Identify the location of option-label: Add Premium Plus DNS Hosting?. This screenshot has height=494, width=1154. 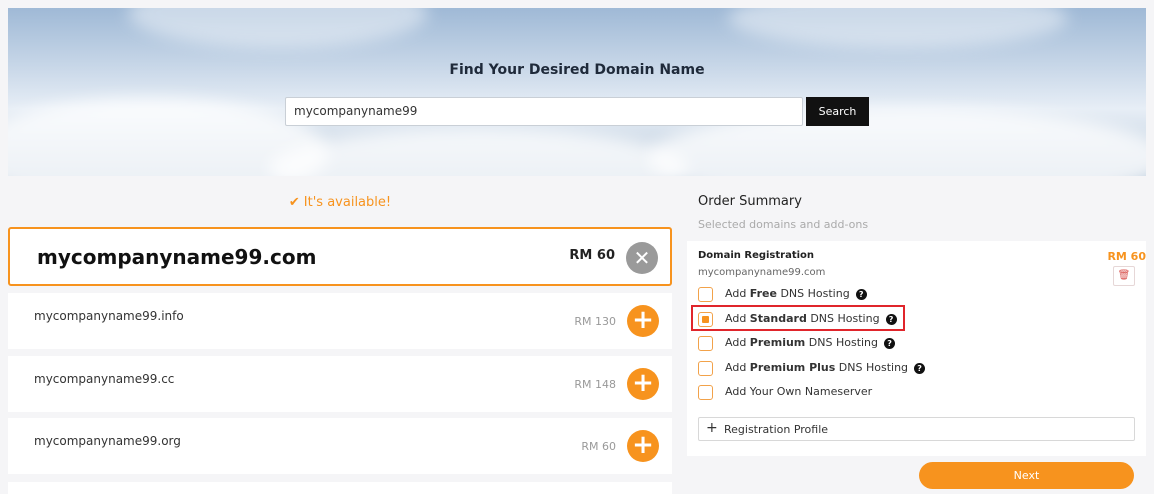
(825, 367).